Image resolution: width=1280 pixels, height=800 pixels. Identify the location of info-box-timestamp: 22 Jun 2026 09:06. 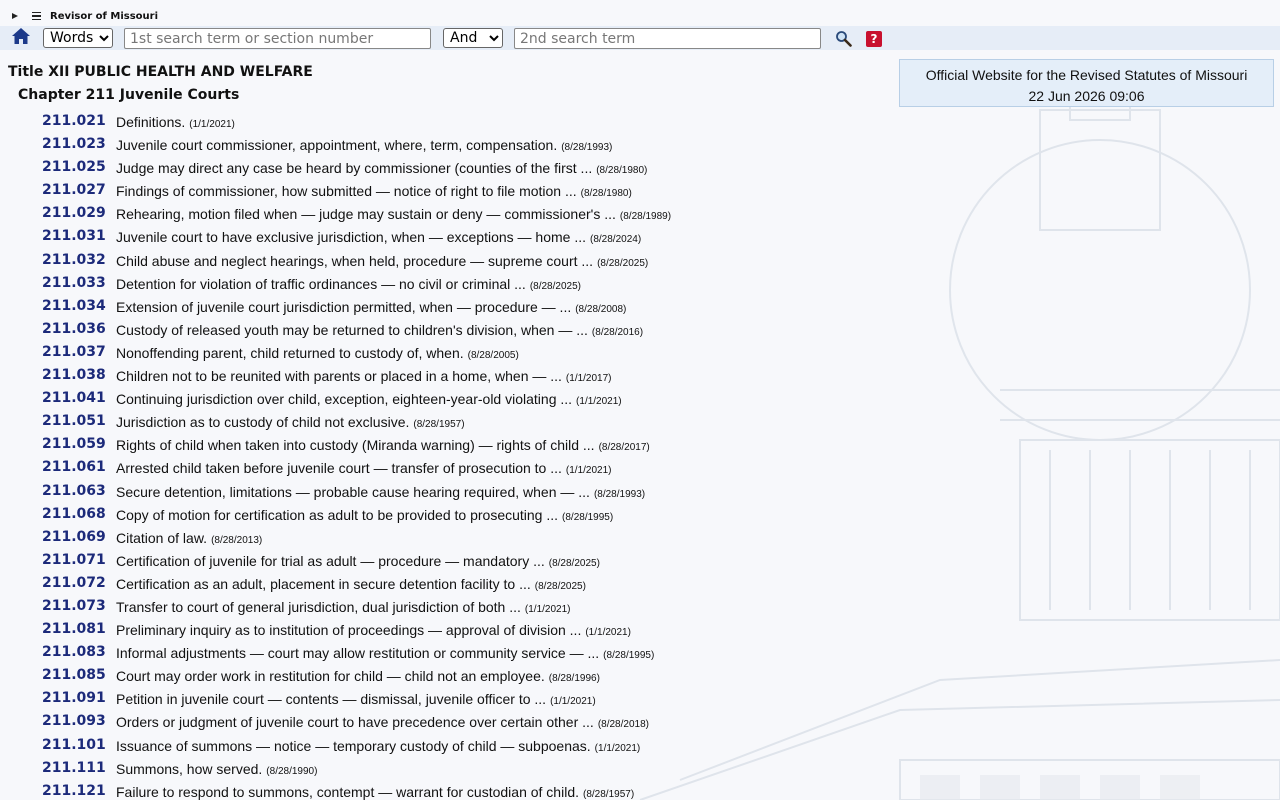
(1086, 96).